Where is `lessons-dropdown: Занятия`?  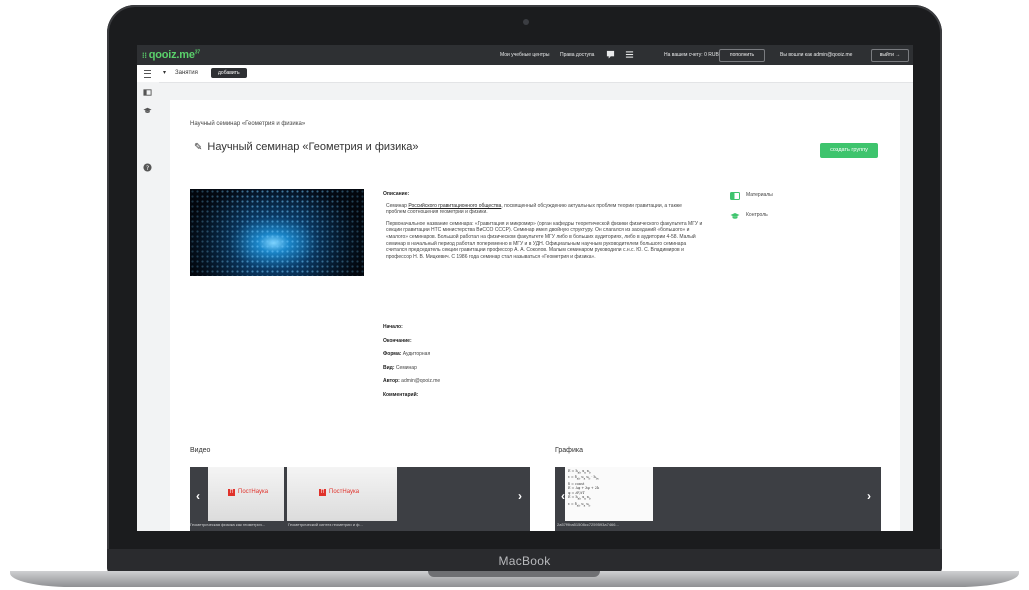 lessons-dropdown: Занятия is located at coordinates (186, 73).